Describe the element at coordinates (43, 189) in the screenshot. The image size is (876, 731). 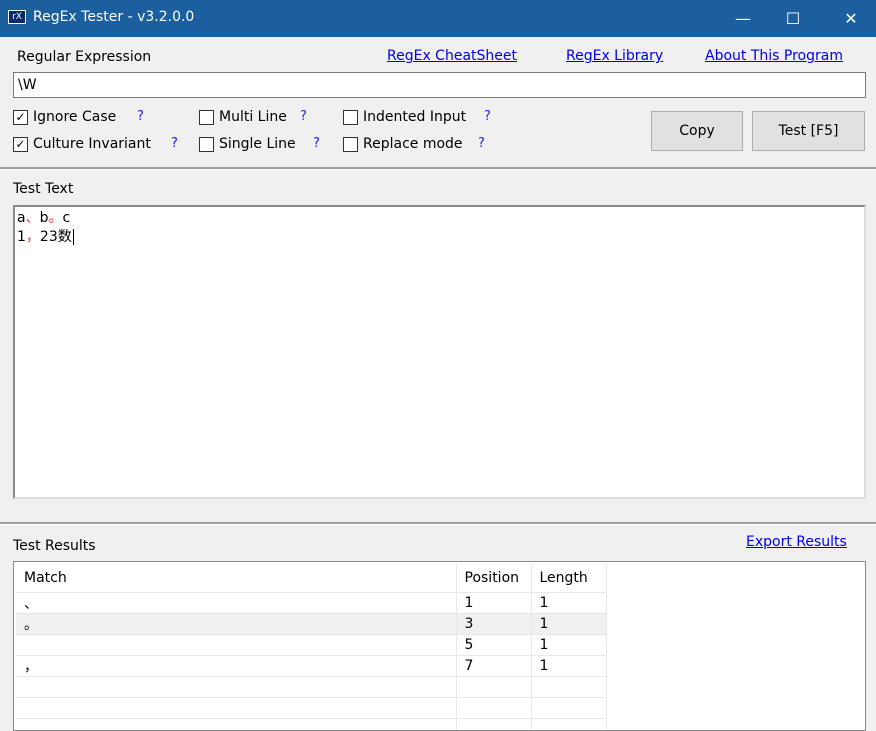
I see `test-text-label: Test Text` at that location.